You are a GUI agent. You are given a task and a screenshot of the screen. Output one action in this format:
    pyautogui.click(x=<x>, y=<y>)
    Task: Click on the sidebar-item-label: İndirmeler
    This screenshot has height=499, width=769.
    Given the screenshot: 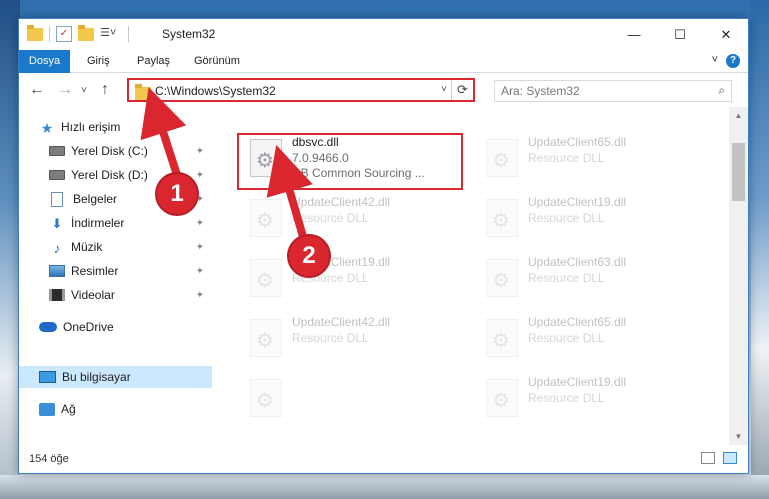 What is the action you would take?
    pyautogui.click(x=98, y=223)
    